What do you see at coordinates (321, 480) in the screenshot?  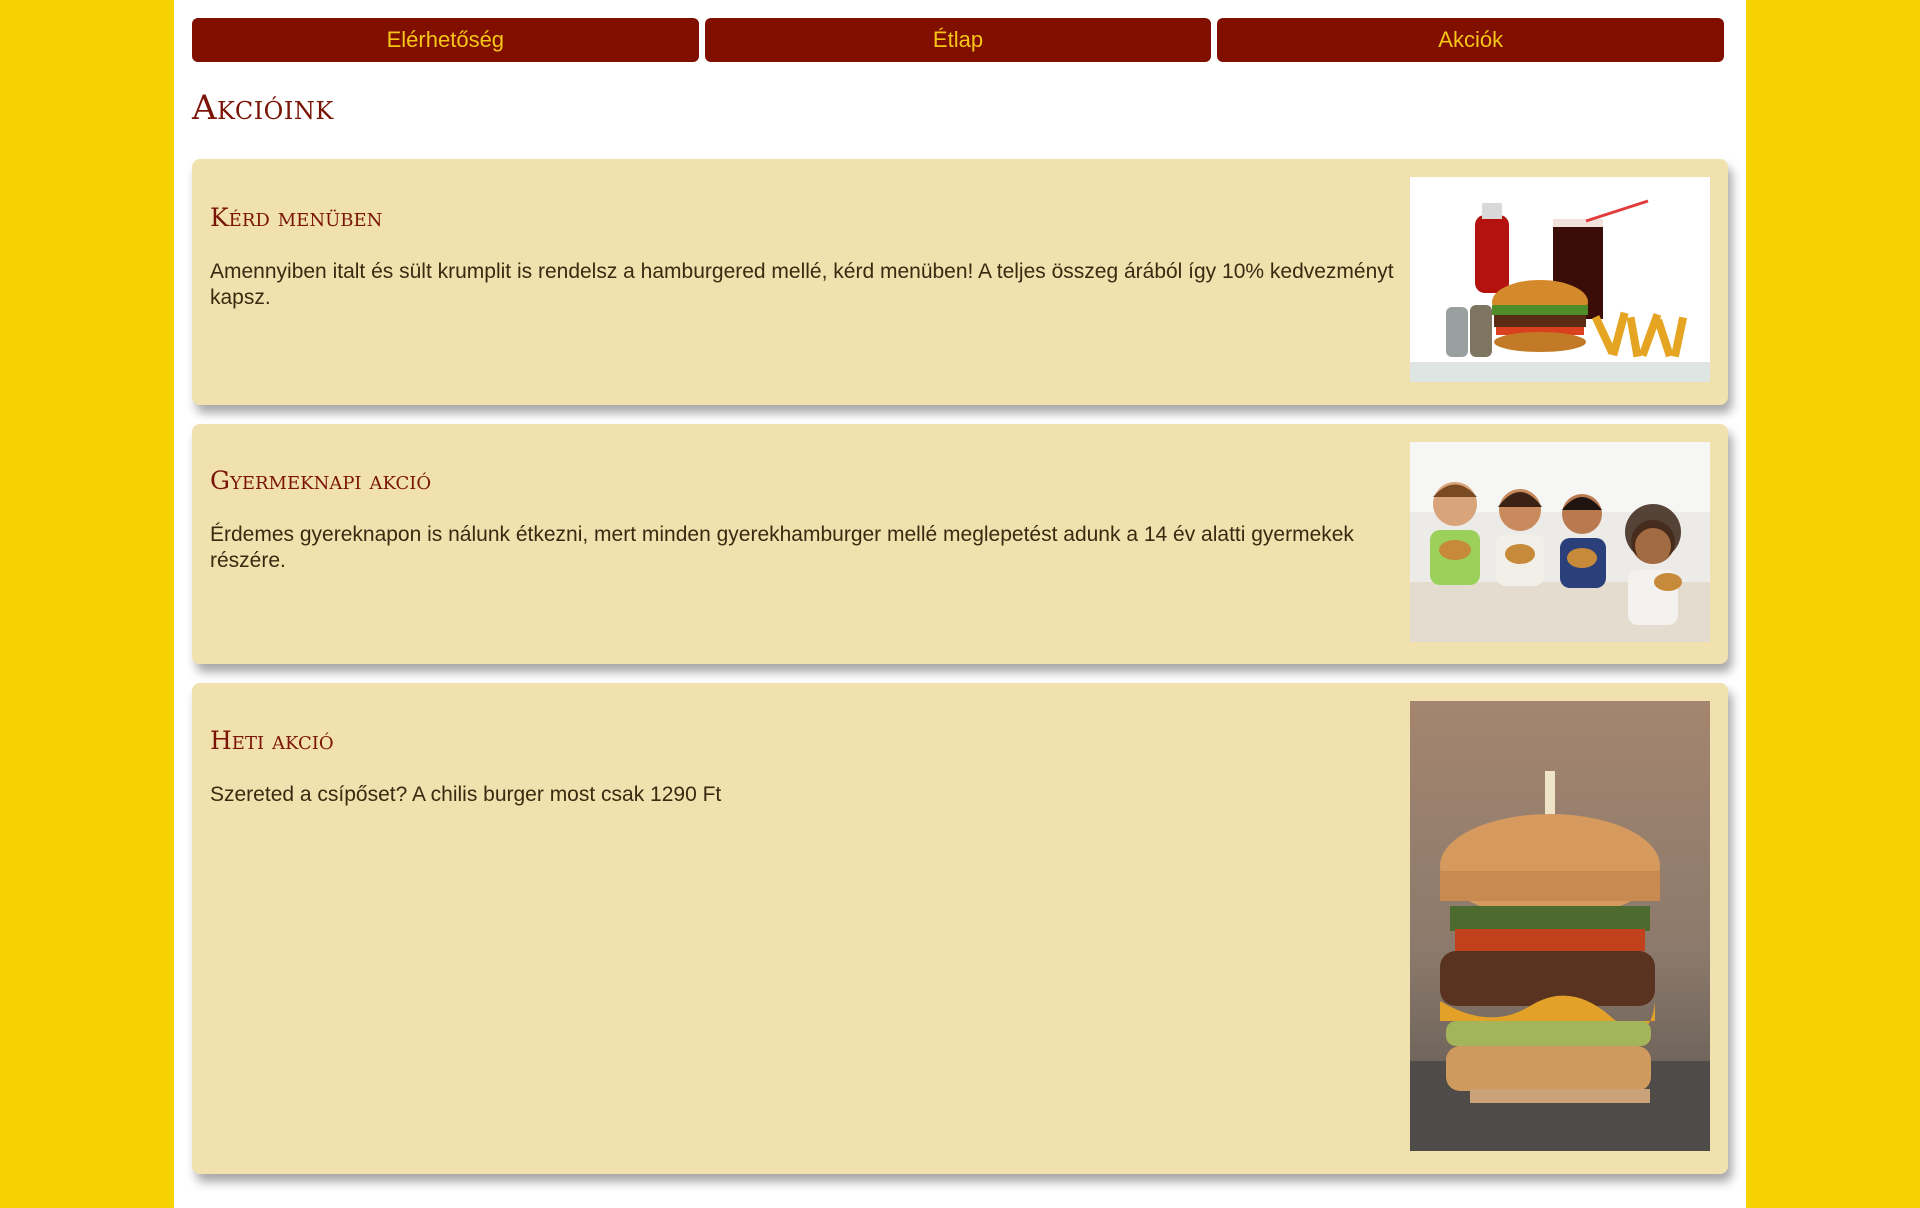 I see `offer-title: Gyermeknapi akció` at bounding box center [321, 480].